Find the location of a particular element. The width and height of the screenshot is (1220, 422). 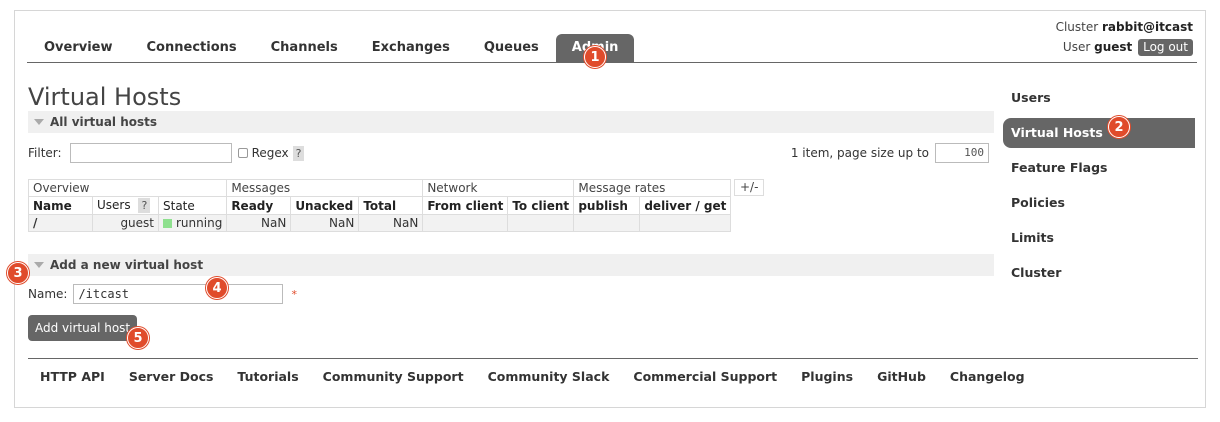

all-virtual-hosts-toggle: All virtual hosts is located at coordinates (511, 122).